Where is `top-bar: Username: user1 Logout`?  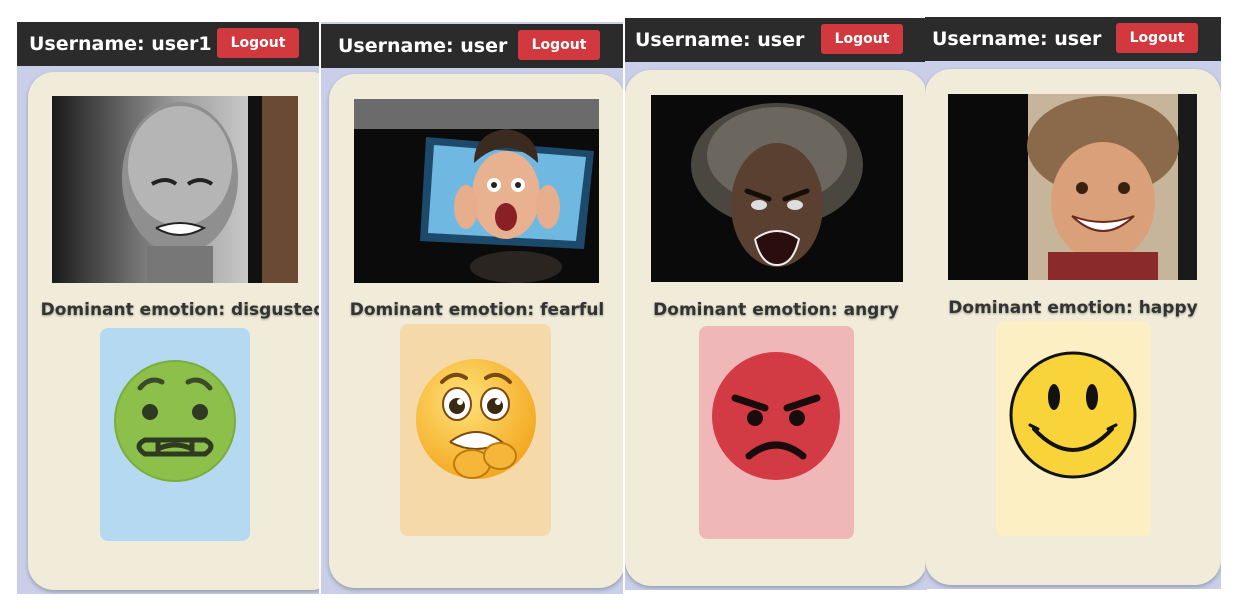
top-bar: Username: user1 Logout is located at coordinates (168, 44).